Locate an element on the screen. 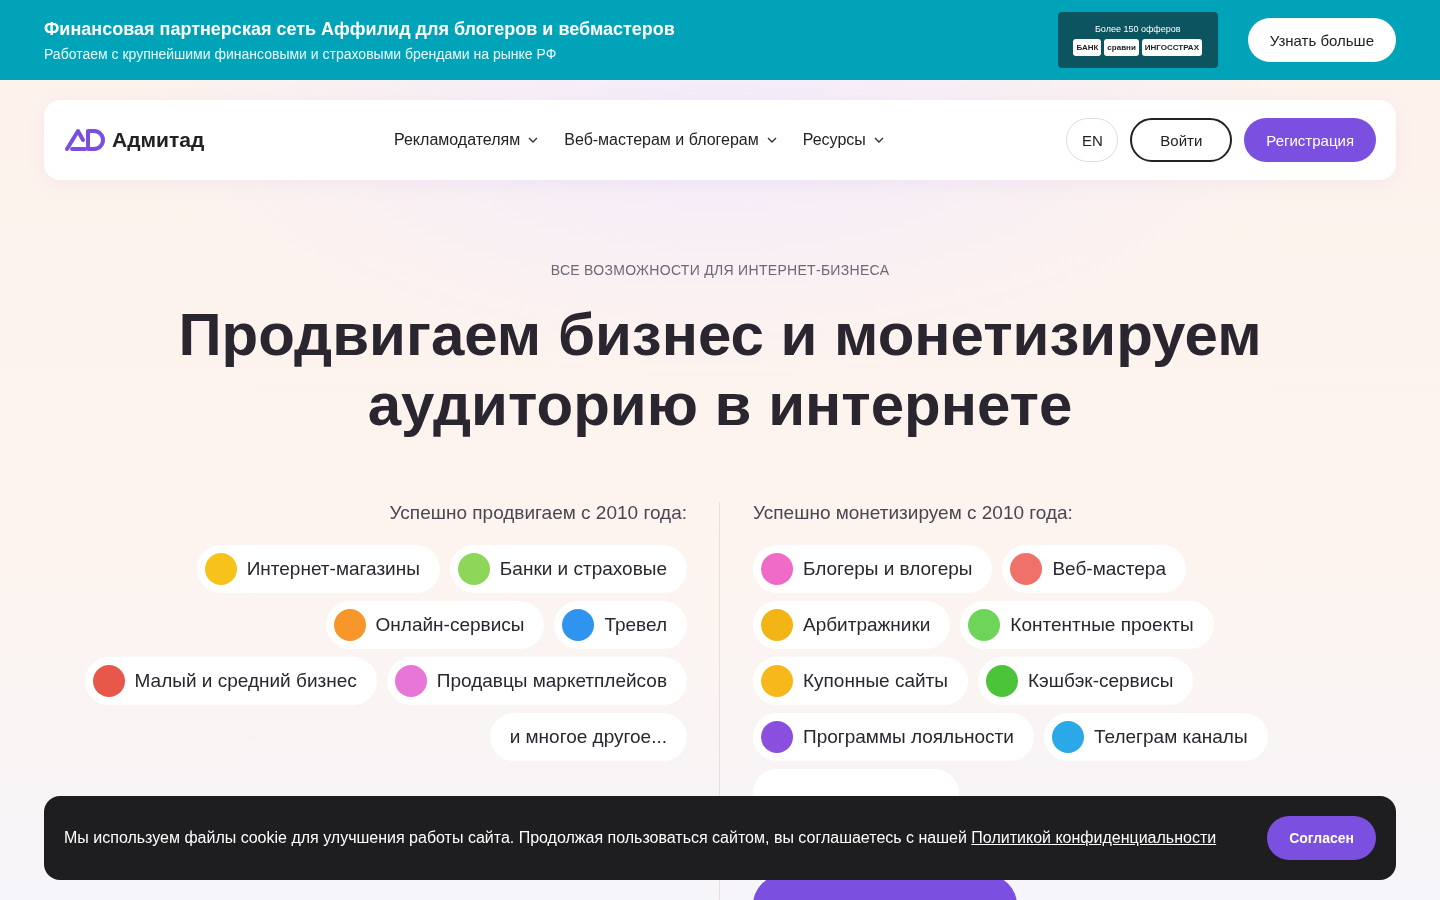  category-chip: Контентные проекты is located at coordinates (1087, 625).